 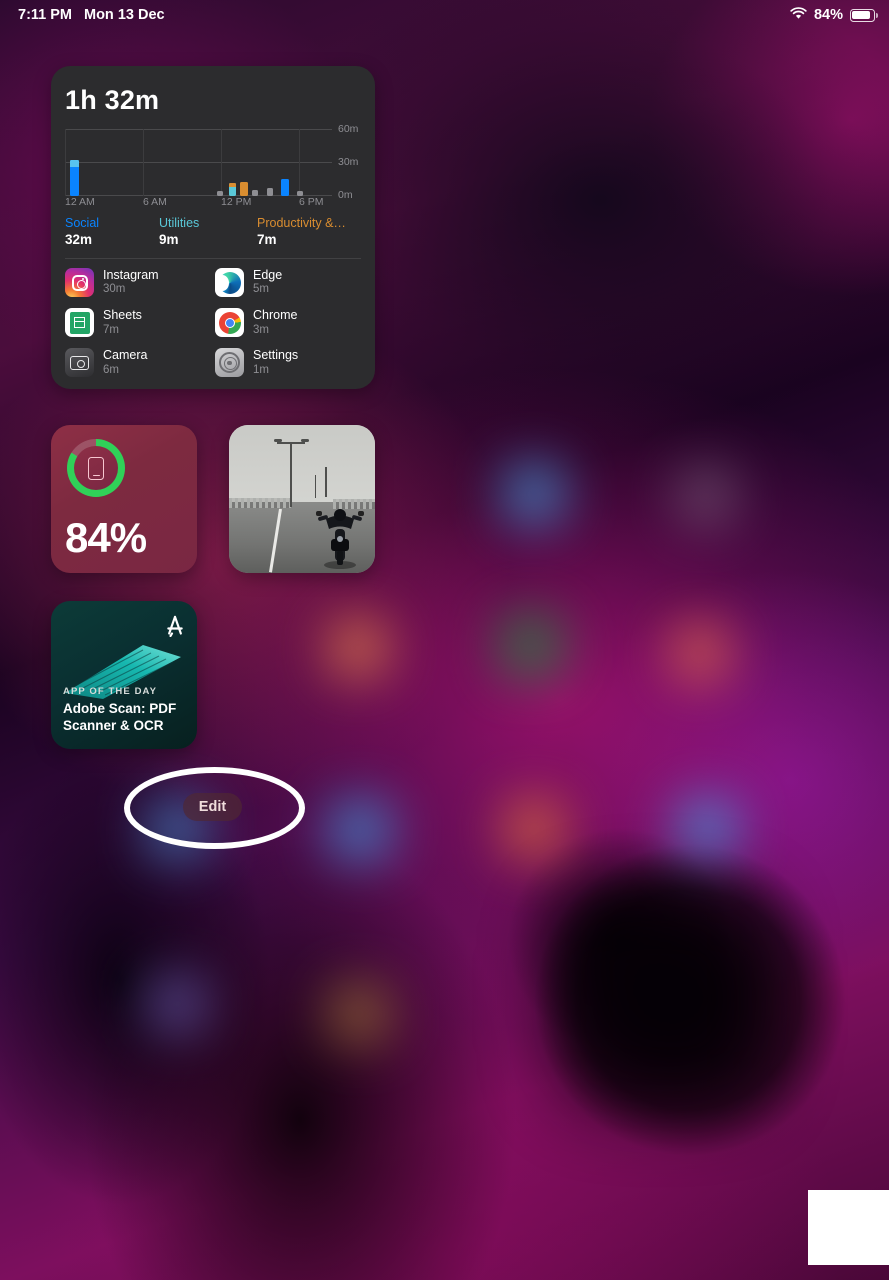 What do you see at coordinates (302, 463) in the screenshot?
I see `photo-sky` at bounding box center [302, 463].